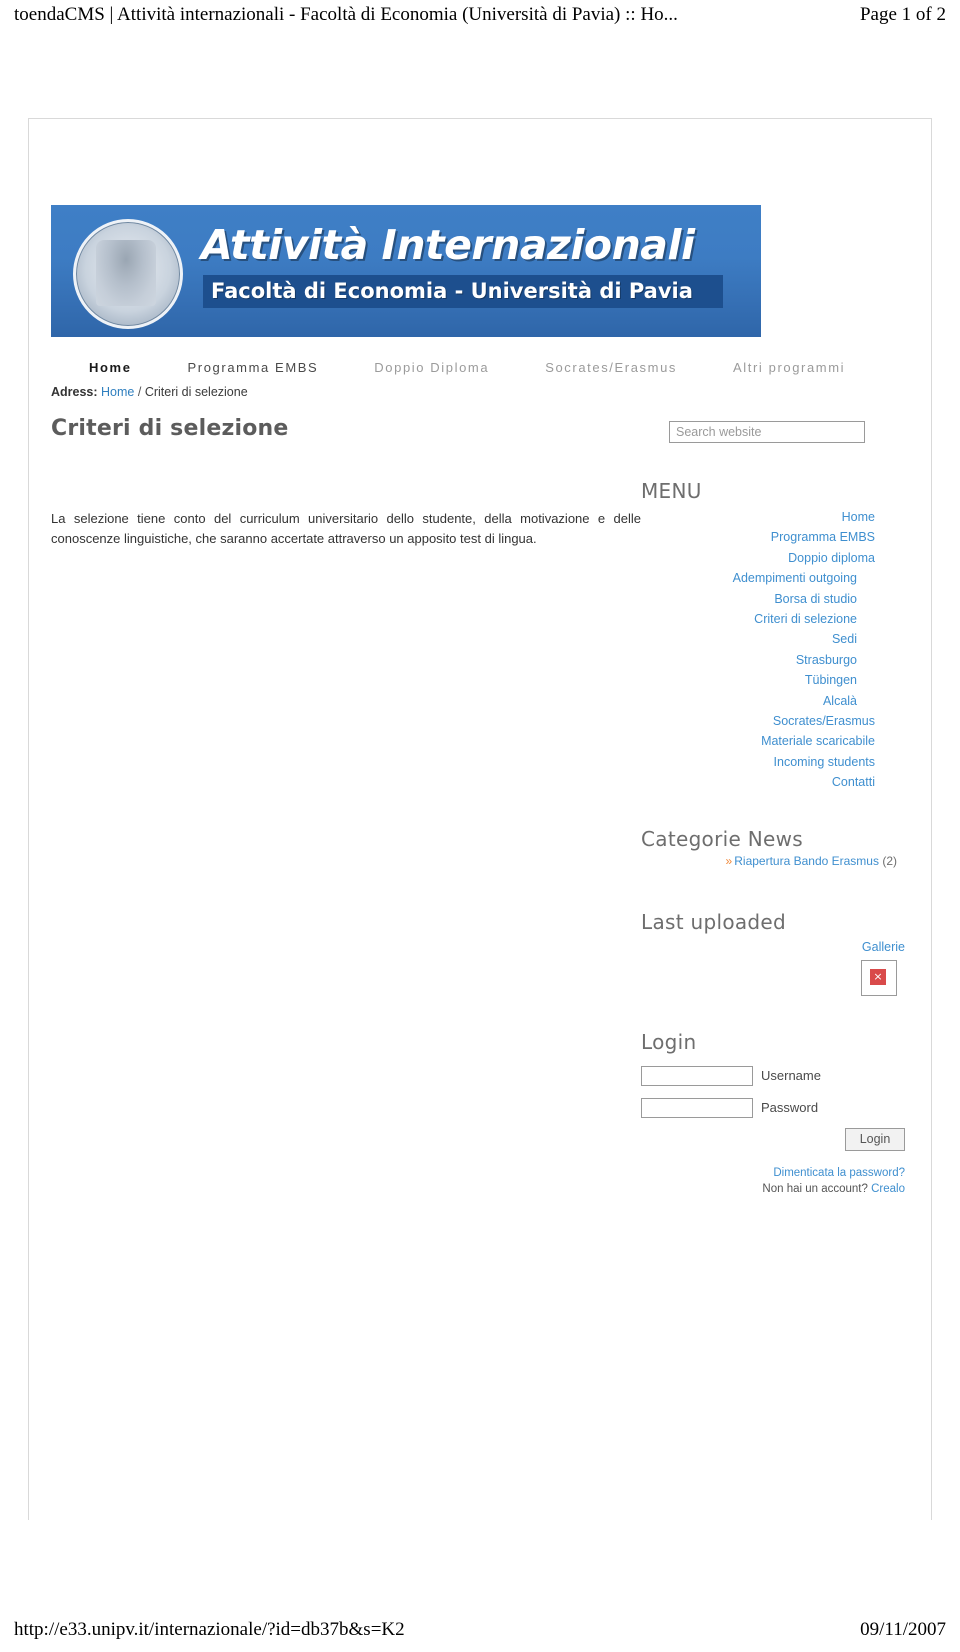 Image resolution: width=960 pixels, height=1652 pixels. What do you see at coordinates (806, 861) in the screenshot?
I see `news-category-label: Riapertura Bando Erasmus` at bounding box center [806, 861].